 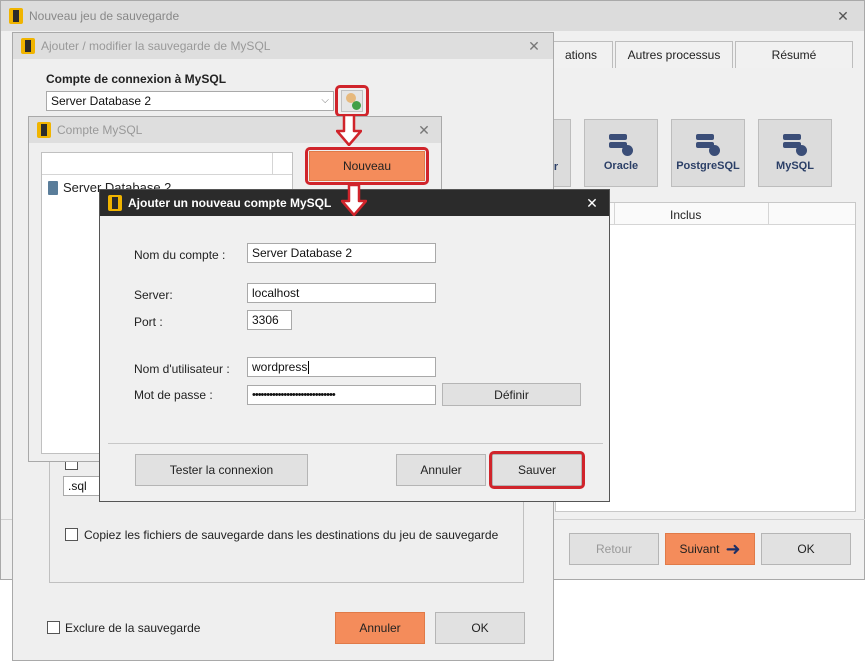 I want to click on new-button-highlight, so click(x=367, y=166).